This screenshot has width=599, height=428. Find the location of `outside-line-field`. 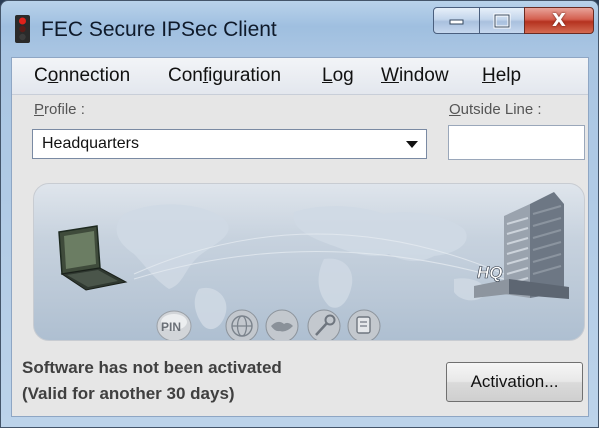

outside-line-field is located at coordinates (516, 142).